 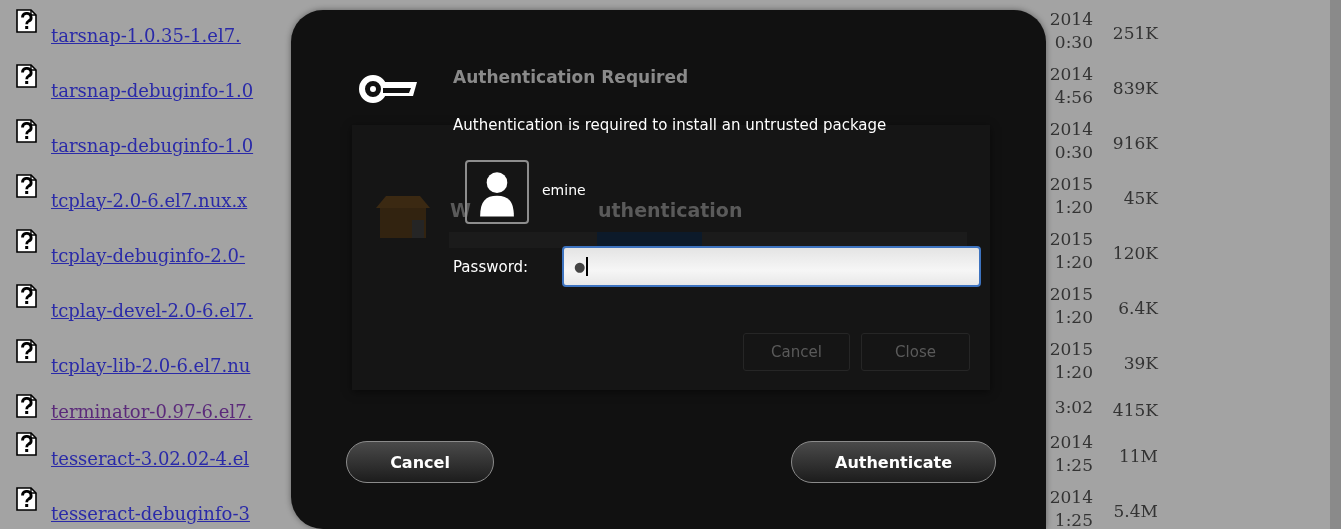 What do you see at coordinates (1134, 88) in the screenshot?
I see `size-text: 839K` at bounding box center [1134, 88].